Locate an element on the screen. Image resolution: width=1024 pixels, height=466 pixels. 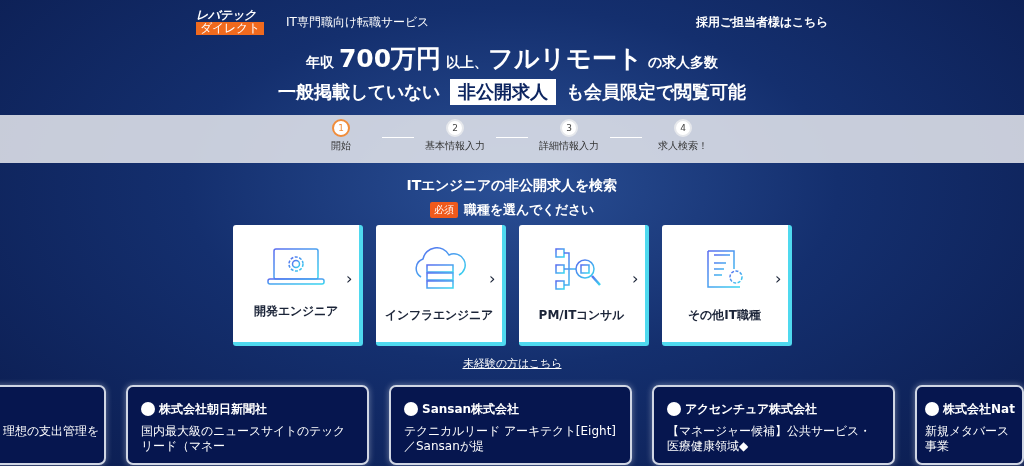
job-type-card: 開発エンジニア › is located at coordinates (297, 285).